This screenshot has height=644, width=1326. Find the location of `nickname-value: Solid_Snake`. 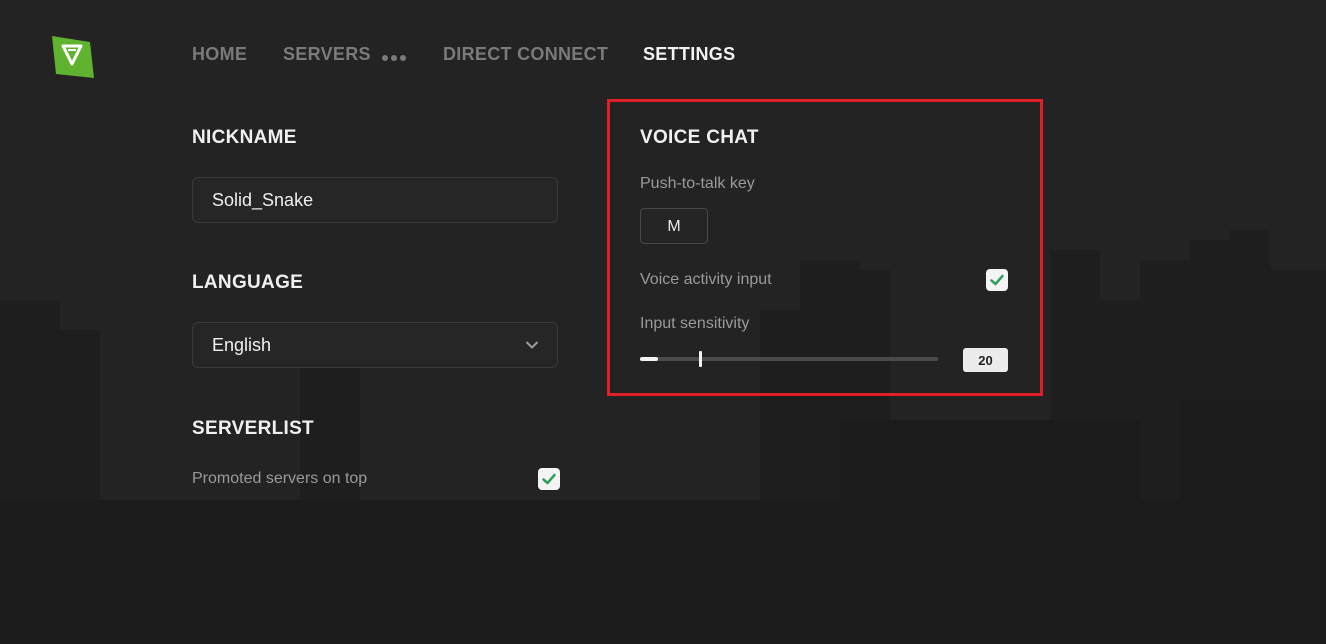

nickname-value: Solid_Snake is located at coordinates (263, 200).